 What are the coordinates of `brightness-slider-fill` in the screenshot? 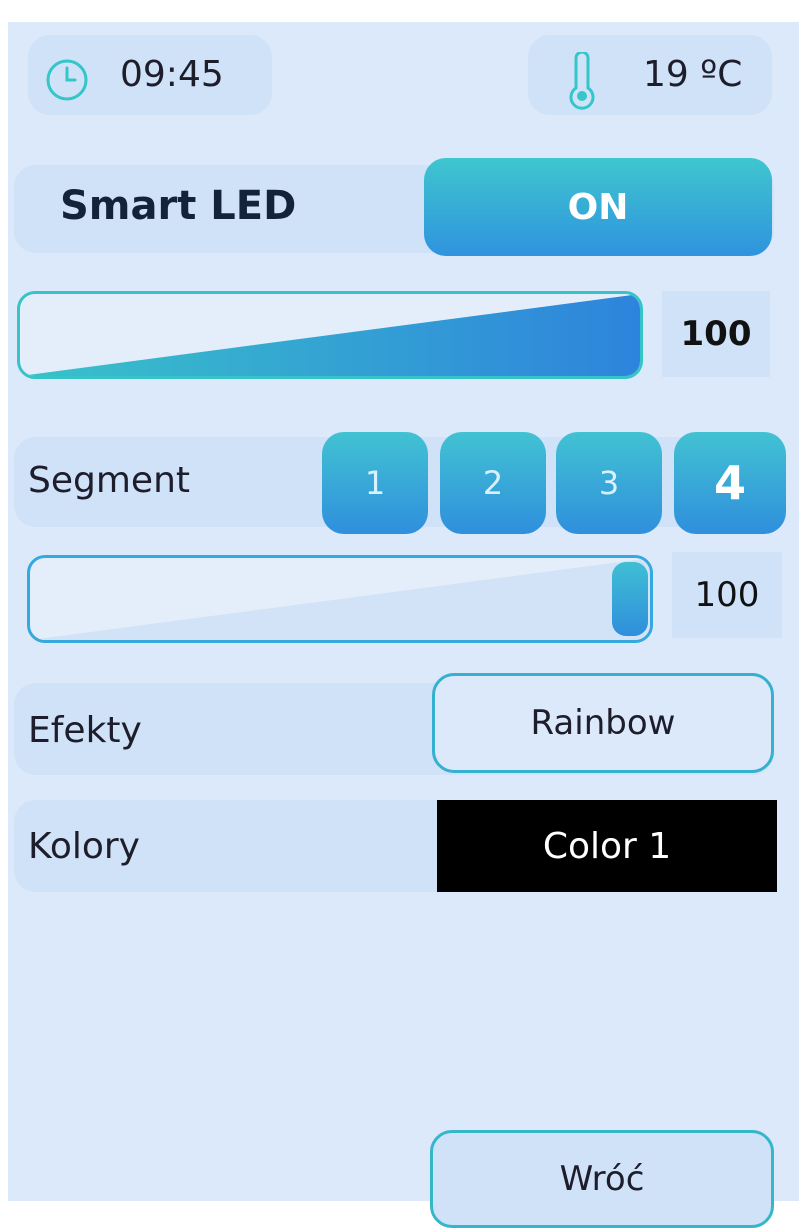 It's located at (330, 335).